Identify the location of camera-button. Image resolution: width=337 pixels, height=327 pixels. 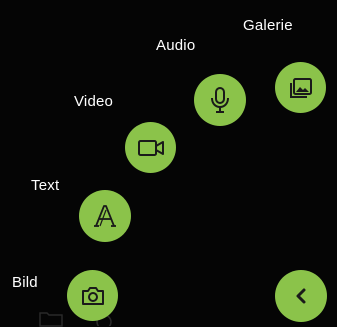
(92, 295).